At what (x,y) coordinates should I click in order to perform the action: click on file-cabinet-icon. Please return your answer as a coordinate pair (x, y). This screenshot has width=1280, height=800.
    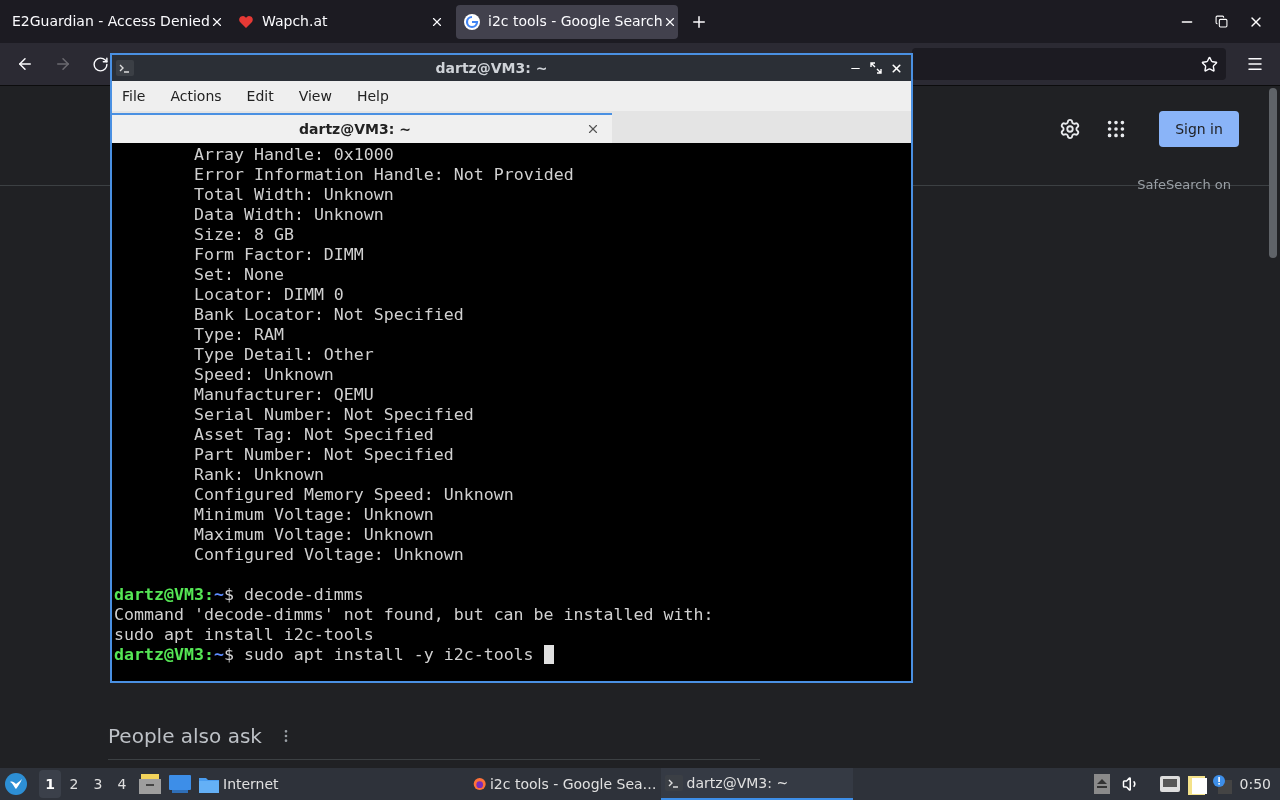
    Looking at the image, I should click on (150, 784).